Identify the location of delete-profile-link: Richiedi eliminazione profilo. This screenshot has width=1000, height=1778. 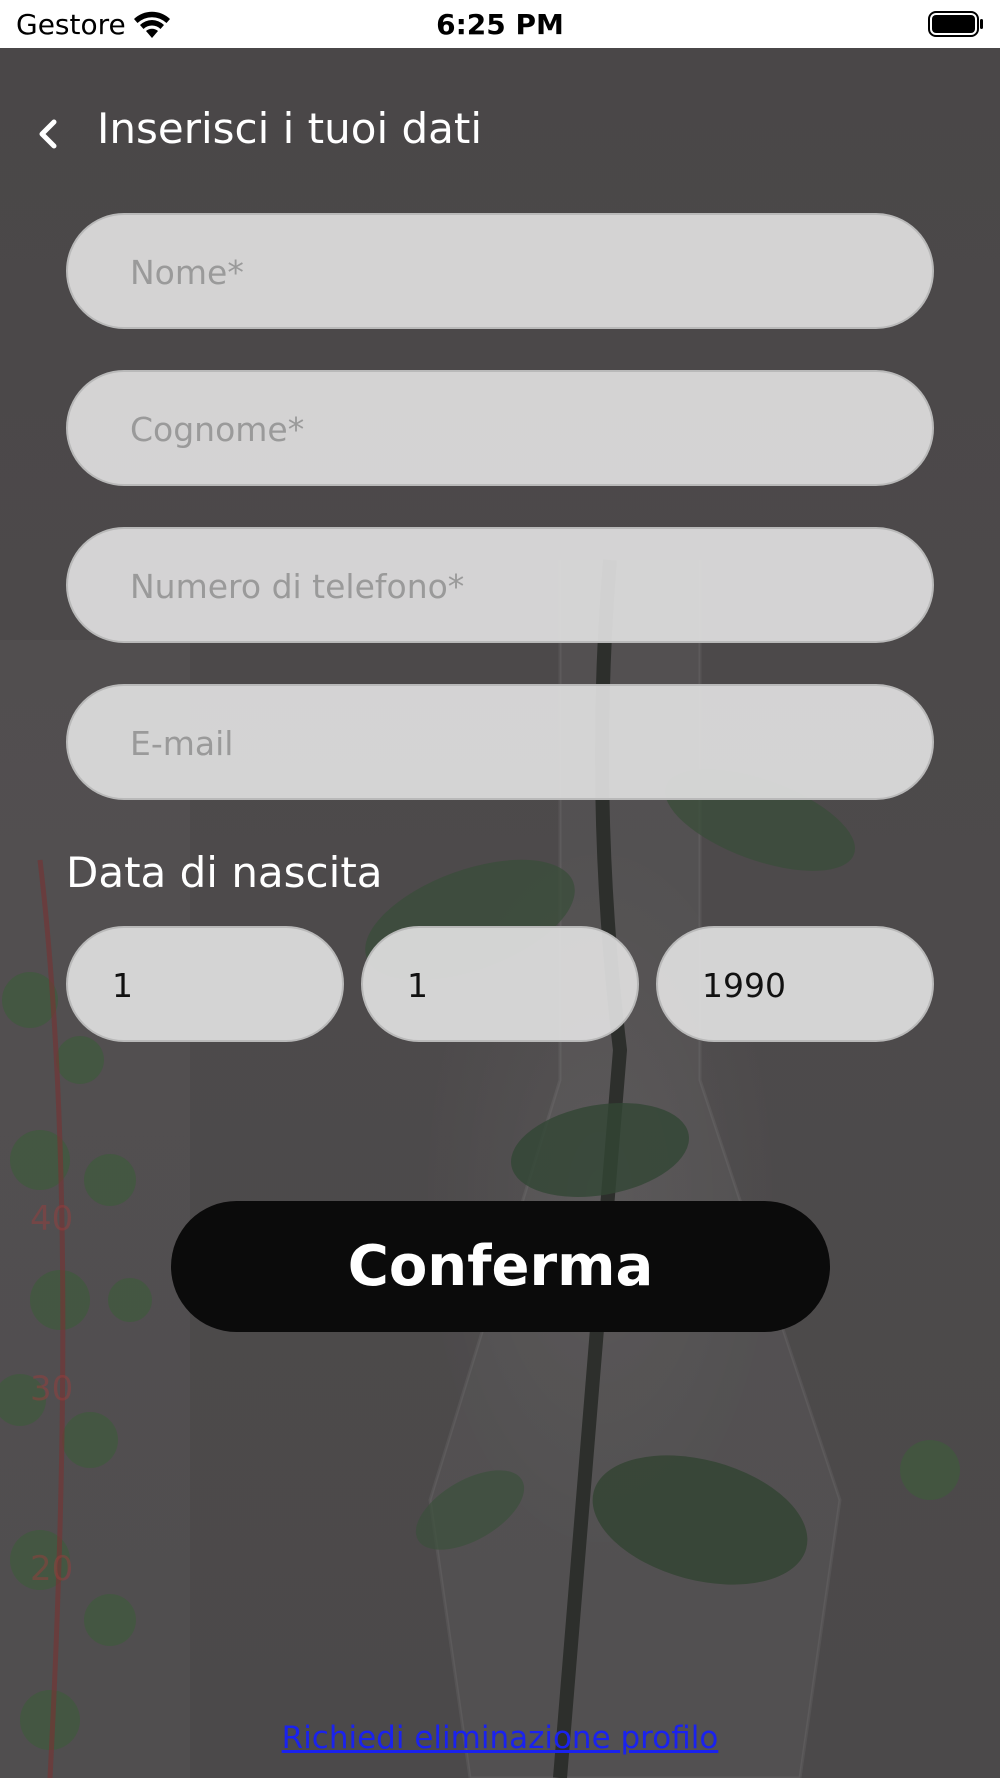
(500, 1738).